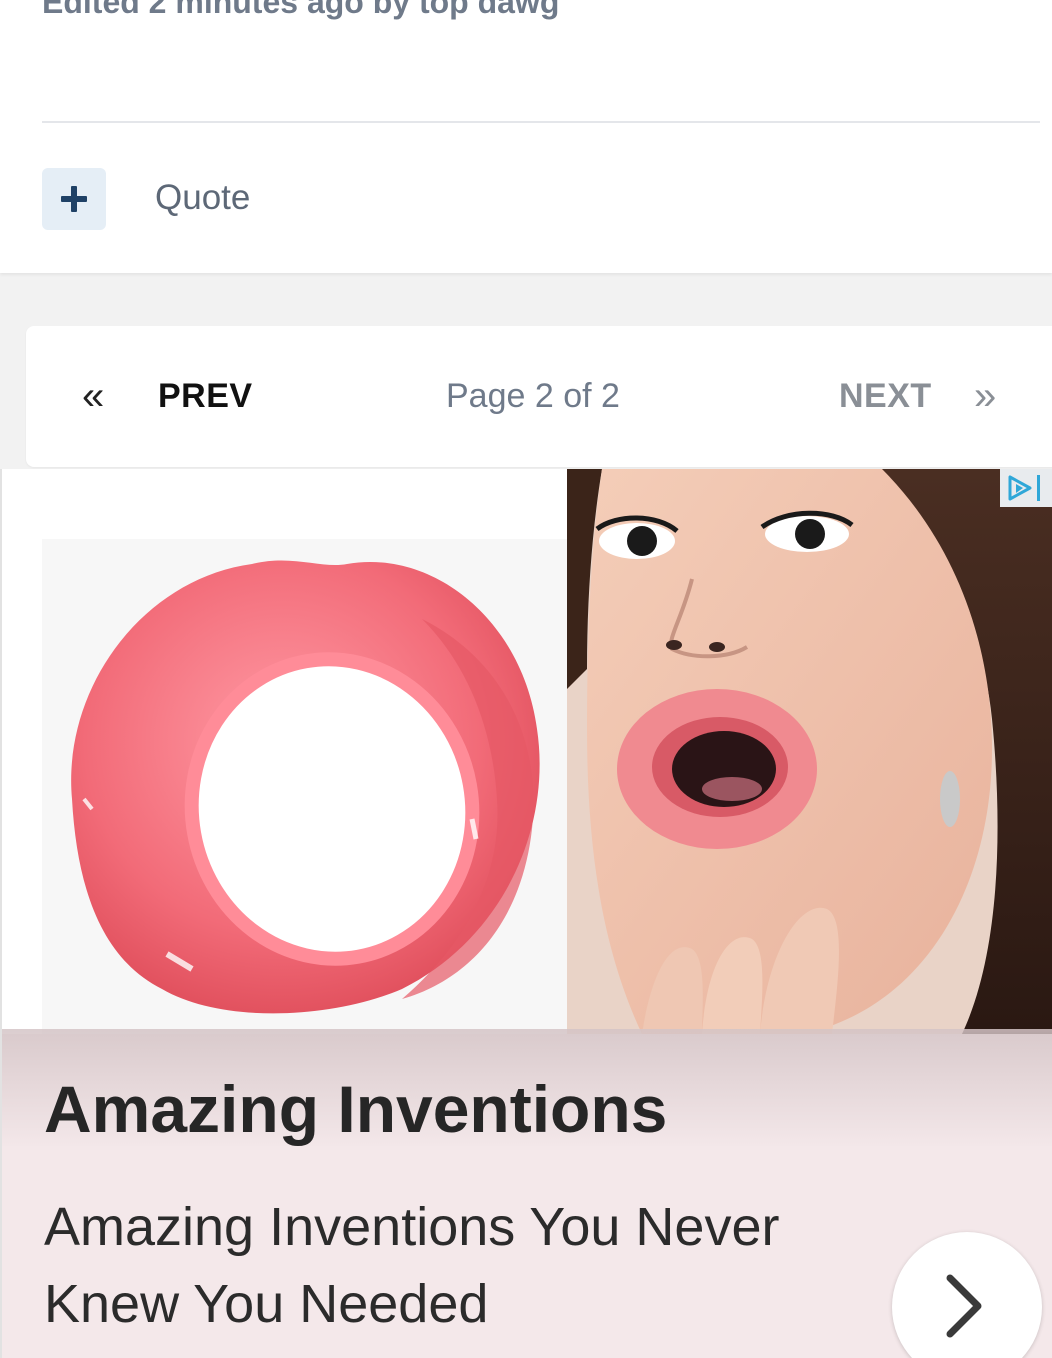  What do you see at coordinates (301, 10) in the screenshot?
I see `edited-note: Edited 2 minutes ago by top dawg` at bounding box center [301, 10].